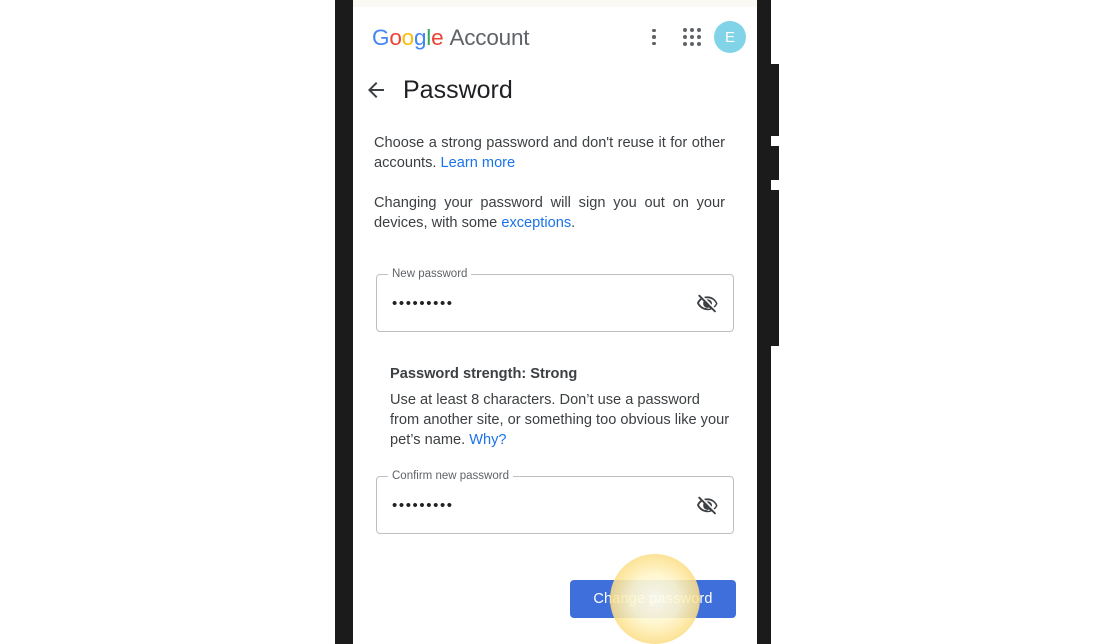  Describe the element at coordinates (555, 502) in the screenshot. I see `confirm-password-field: Confirm new password •••••••••` at that location.